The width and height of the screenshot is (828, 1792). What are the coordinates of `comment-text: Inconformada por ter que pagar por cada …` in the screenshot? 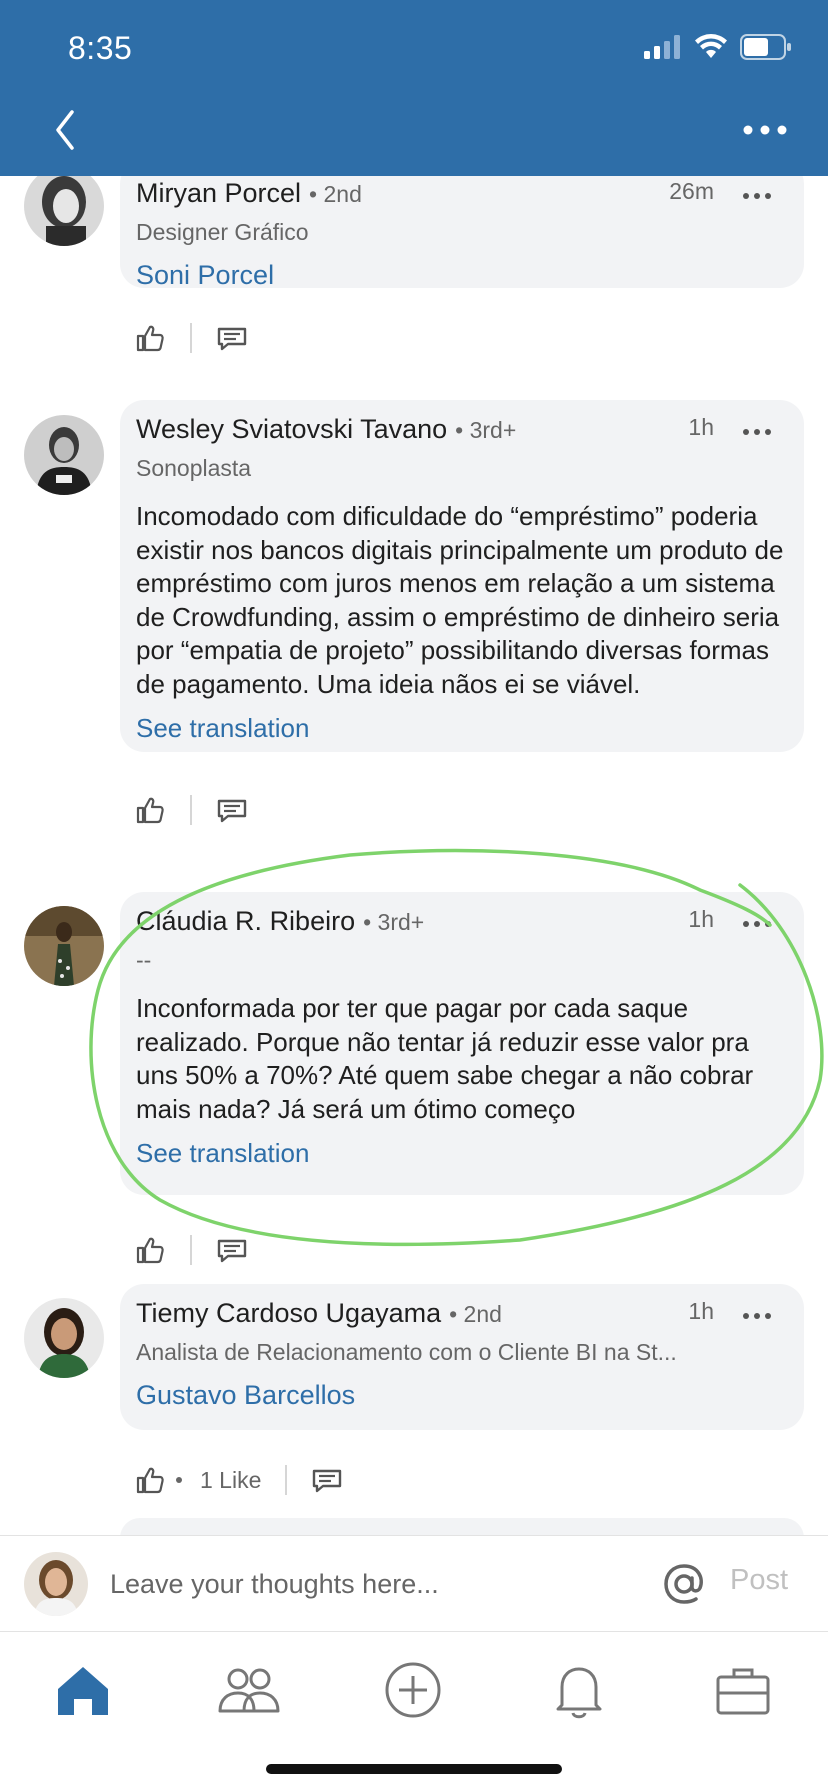 It's located at (445, 1058).